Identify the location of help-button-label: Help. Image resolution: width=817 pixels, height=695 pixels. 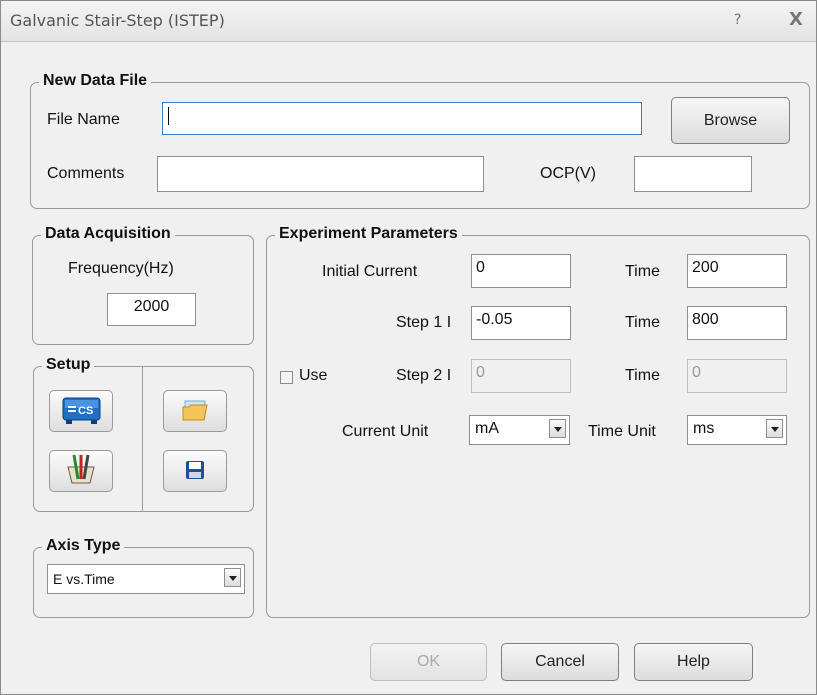
(693, 661).